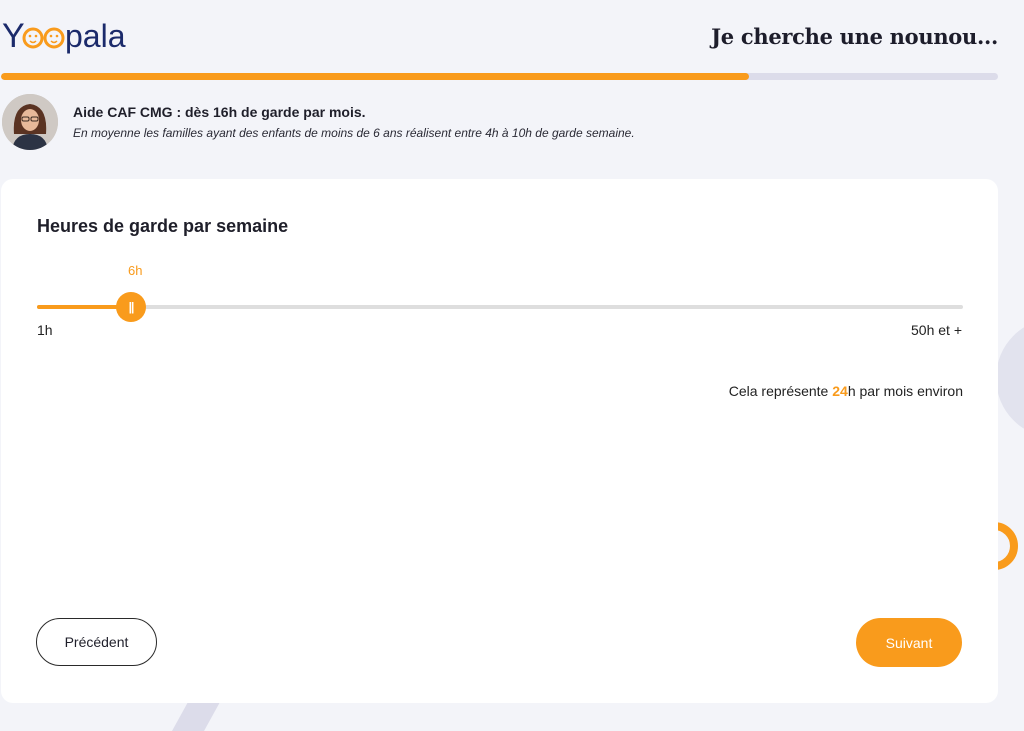 The height and width of the screenshot is (731, 1024). What do you see at coordinates (840, 391) in the screenshot?
I see `summary-value: 24` at bounding box center [840, 391].